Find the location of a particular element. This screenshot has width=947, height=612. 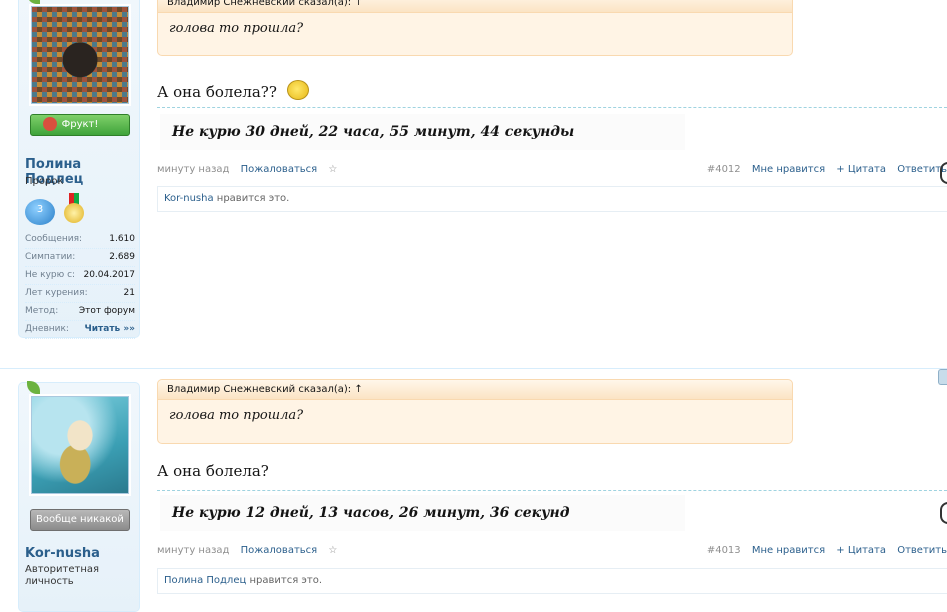

stat-row: Дневник: Читать »» is located at coordinates (80, 330).